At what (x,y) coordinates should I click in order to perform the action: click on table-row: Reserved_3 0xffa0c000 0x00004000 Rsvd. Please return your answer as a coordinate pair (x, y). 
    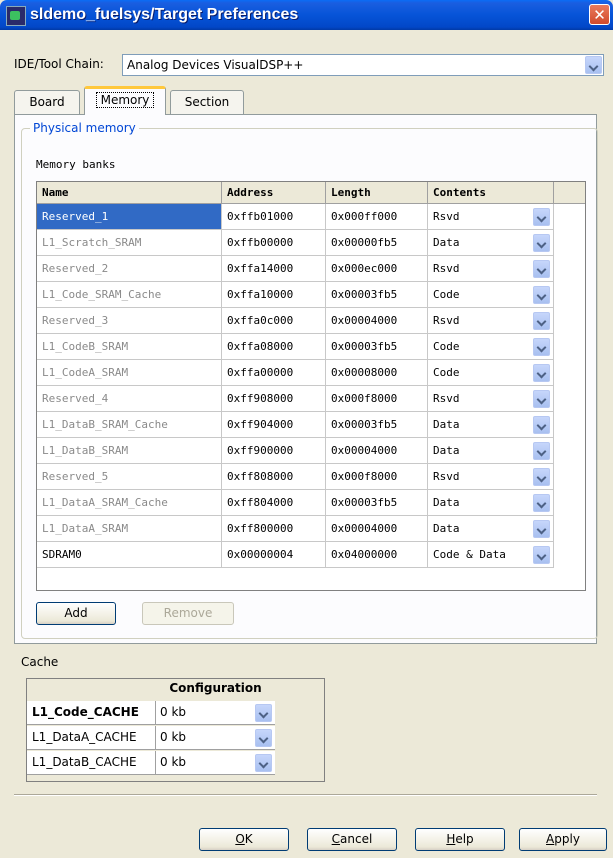
    Looking at the image, I should click on (297, 321).